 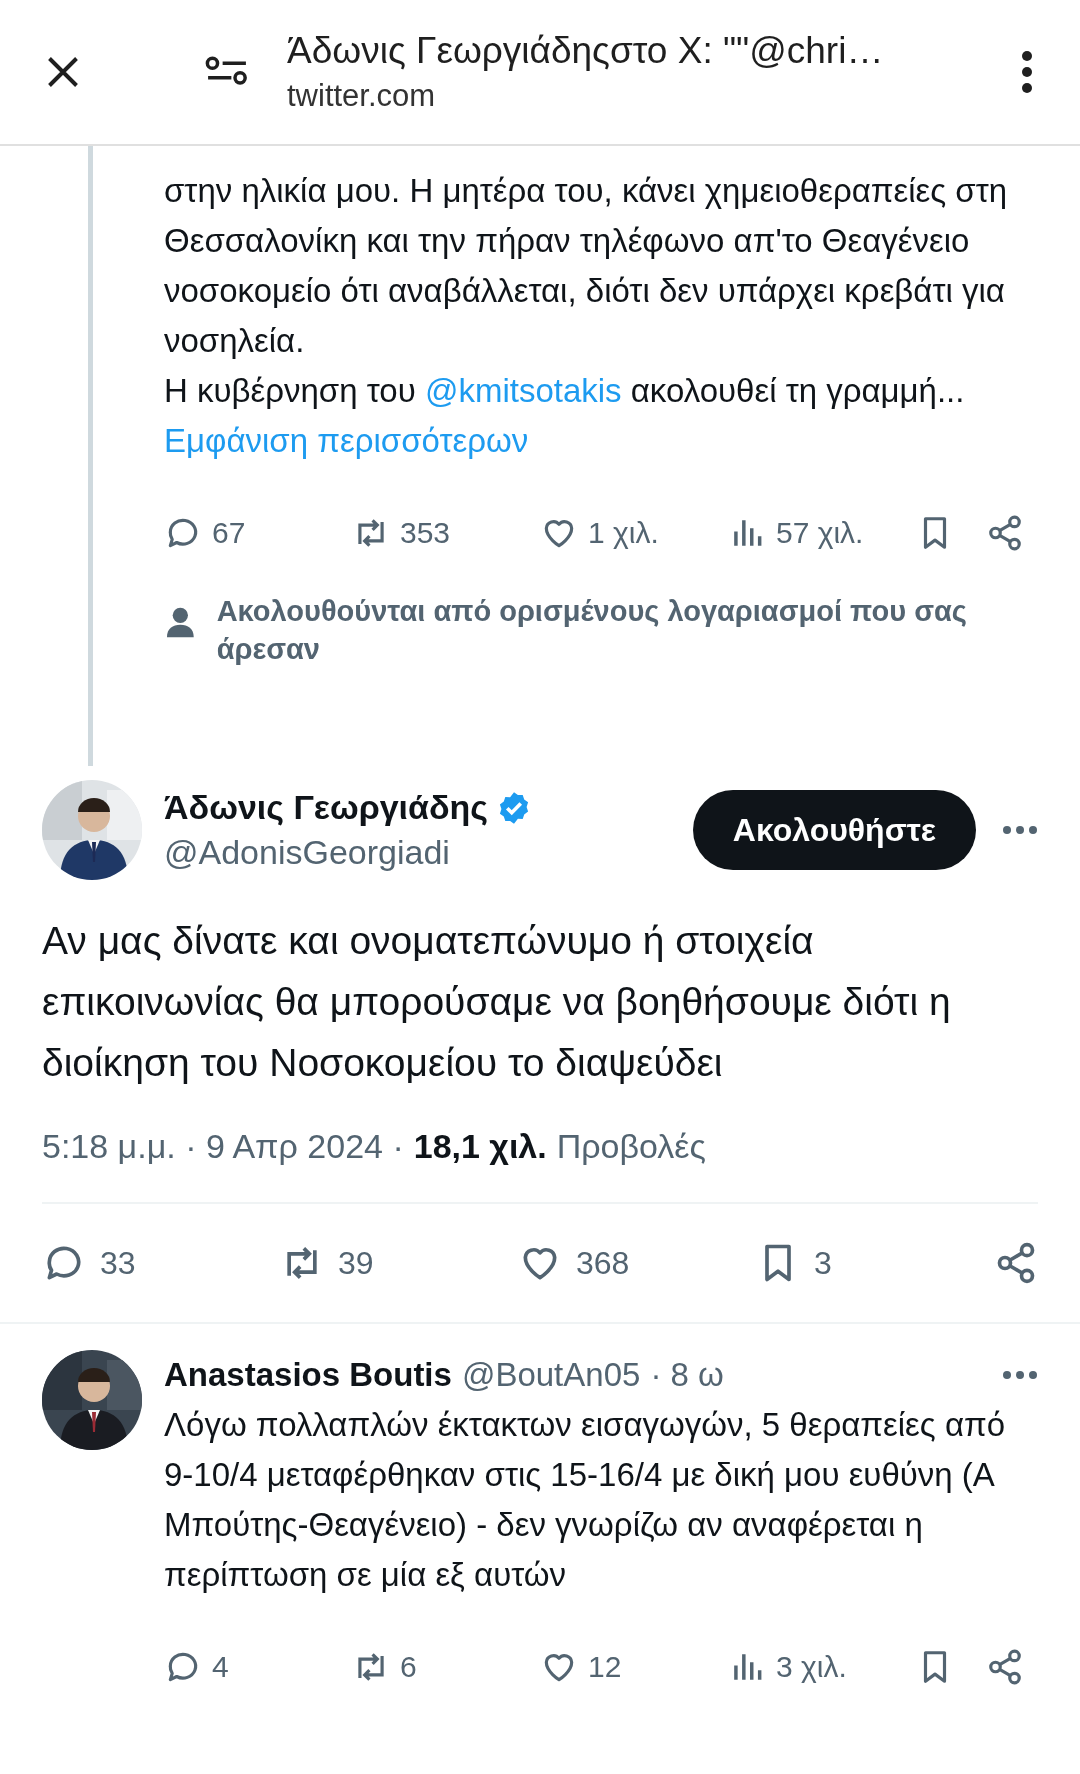 What do you see at coordinates (831, 1263) in the screenshot?
I see `bookmark-button: 3` at bounding box center [831, 1263].